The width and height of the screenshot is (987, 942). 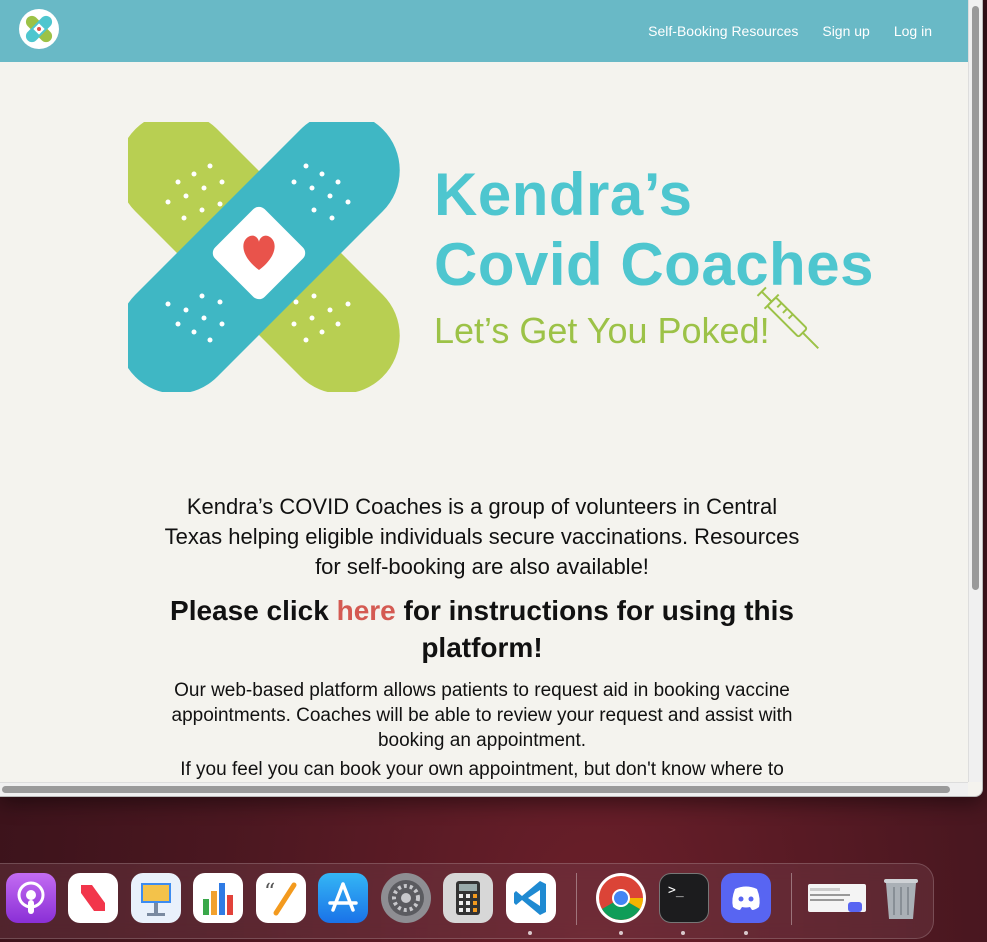 I want to click on numbers-icon, so click(x=218, y=898).